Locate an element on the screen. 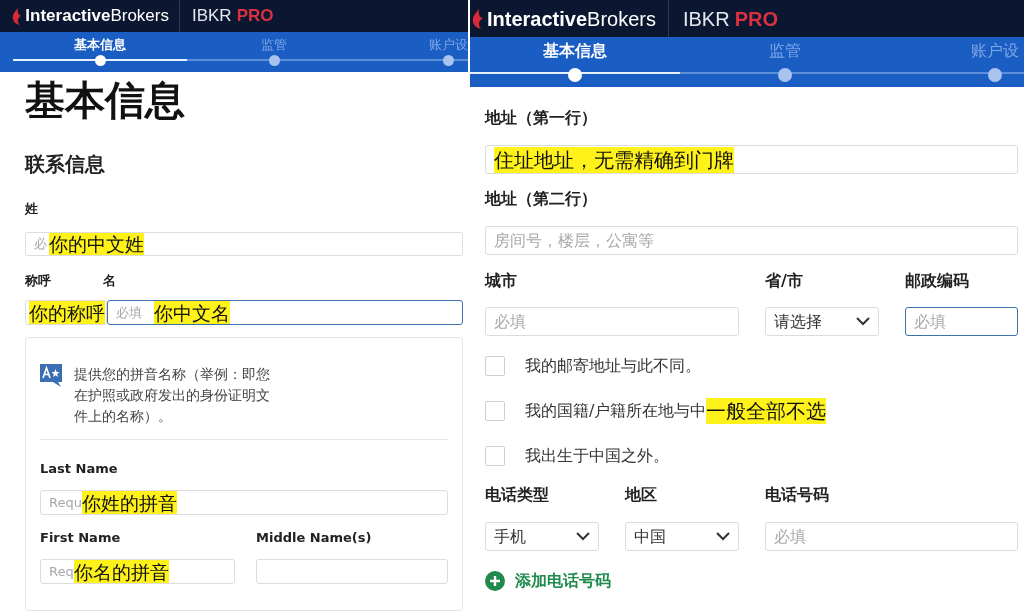 Image resolution: width=1024 pixels, height=613 pixels. field-label: 称呼 is located at coordinates (38, 281).